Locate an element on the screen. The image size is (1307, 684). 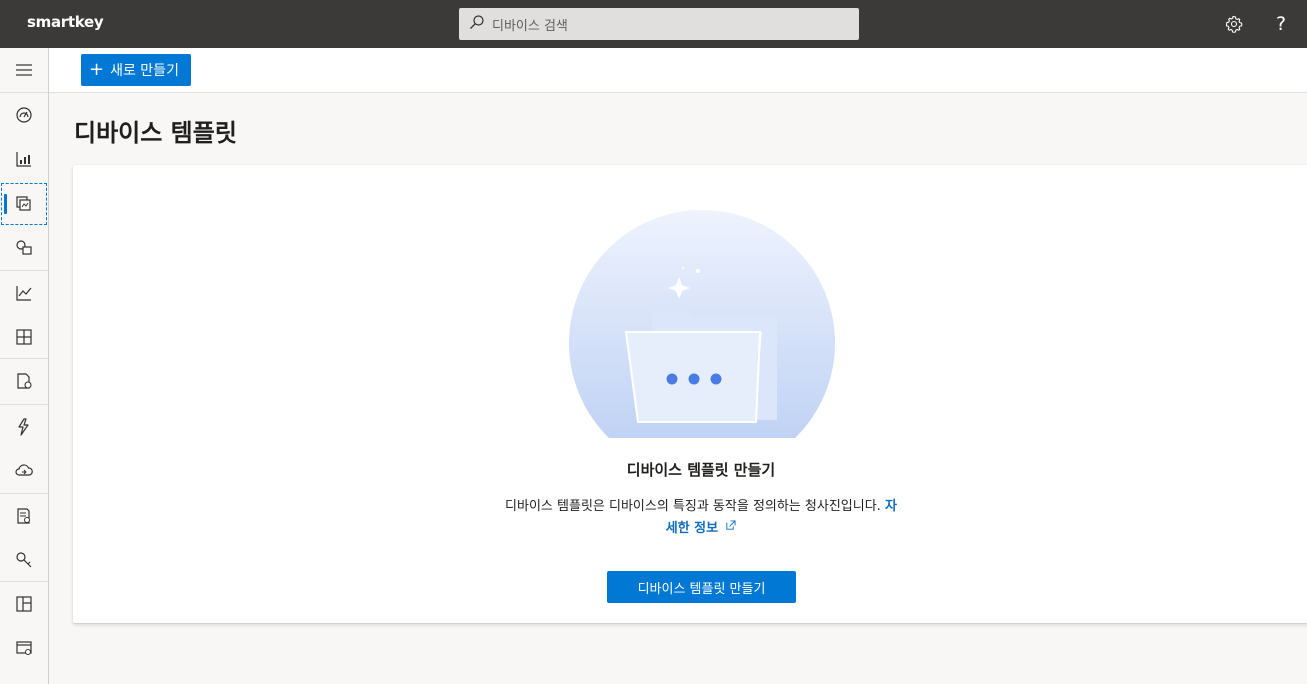
search-box: 디바이스 검색 is located at coordinates (659, 24).